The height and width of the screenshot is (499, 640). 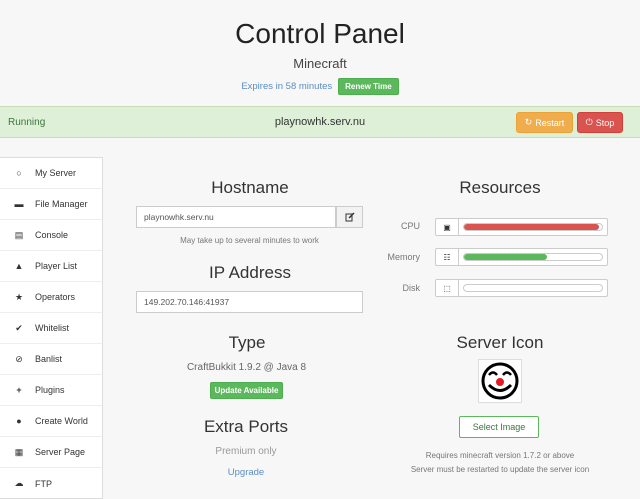 What do you see at coordinates (51, 235) in the screenshot?
I see `sidebar-item-console: ▤ Console` at bounding box center [51, 235].